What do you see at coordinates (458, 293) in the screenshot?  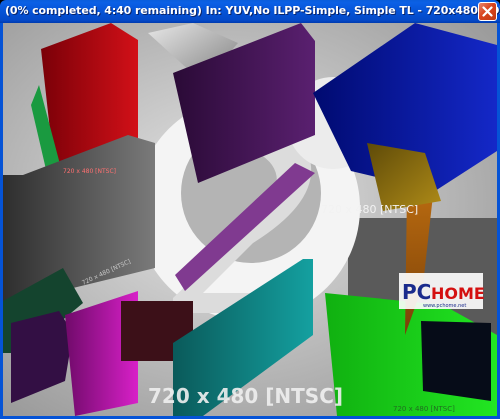 I see `logo-home: HOME` at bounding box center [458, 293].